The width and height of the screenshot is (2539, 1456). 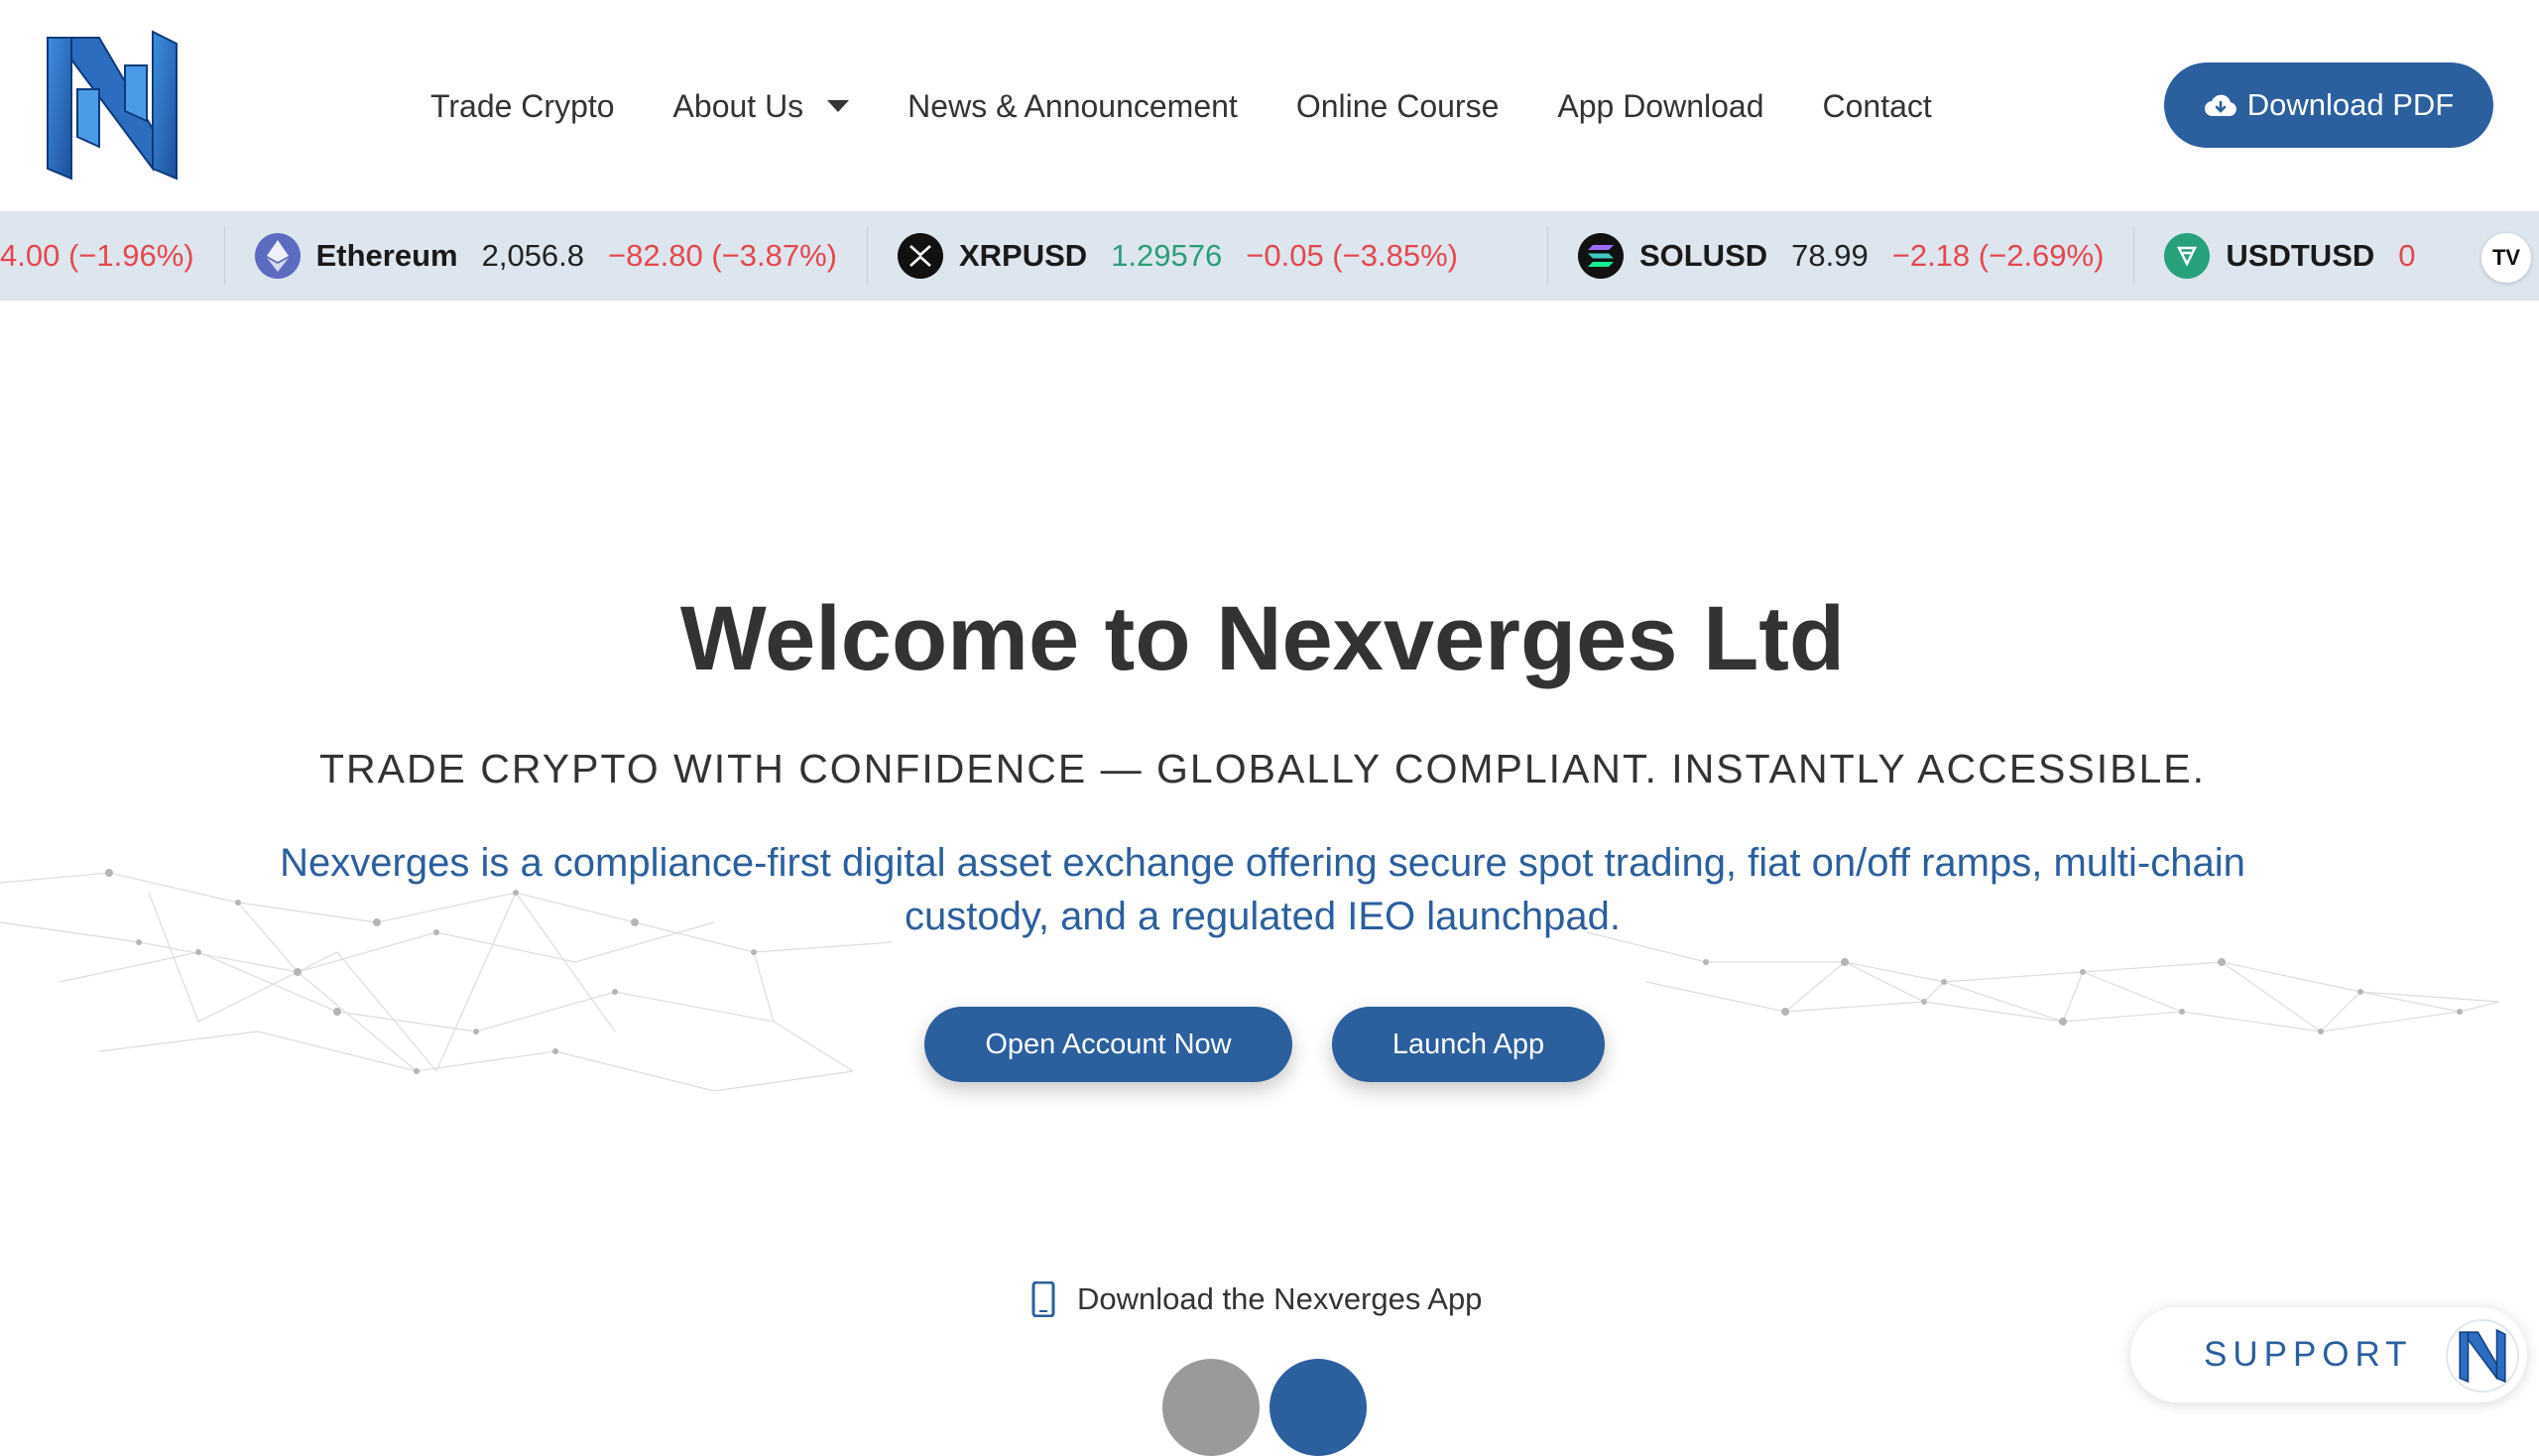 What do you see at coordinates (1352, 255) in the screenshot?
I see `ticker-change: −0.05 (−3.85%)` at bounding box center [1352, 255].